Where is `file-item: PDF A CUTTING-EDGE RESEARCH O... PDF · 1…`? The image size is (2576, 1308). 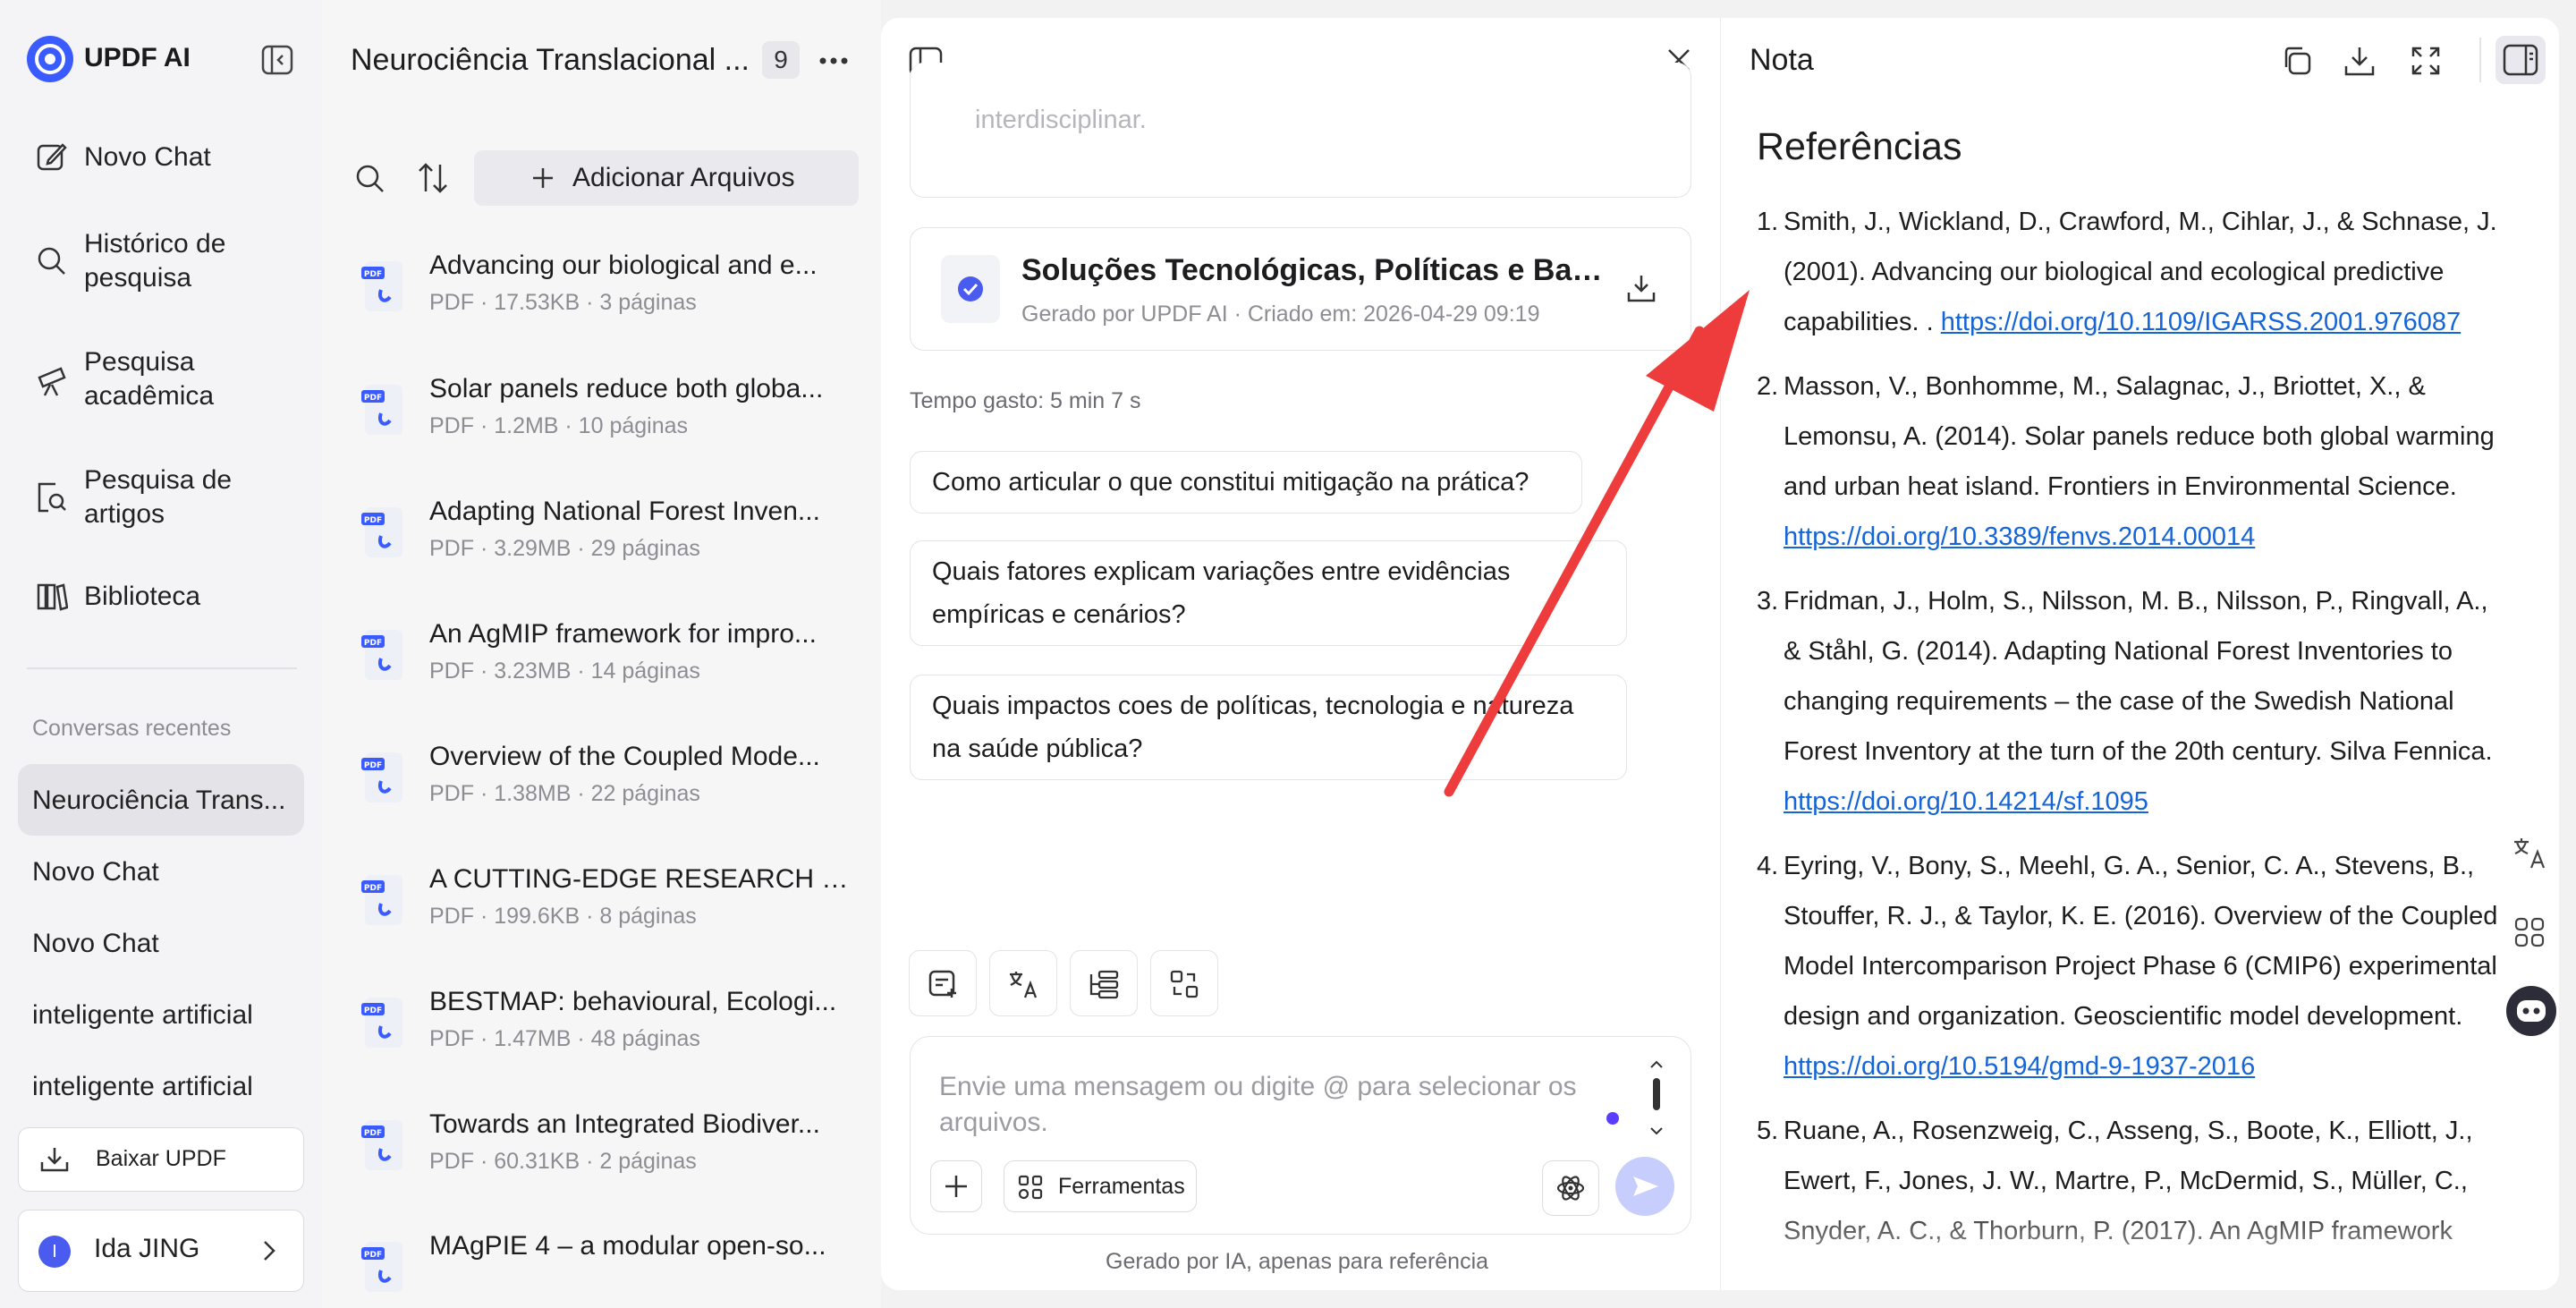
file-item: PDF A CUTTING-EDGE RESEARCH O... PDF · 1… is located at coordinates (608, 913).